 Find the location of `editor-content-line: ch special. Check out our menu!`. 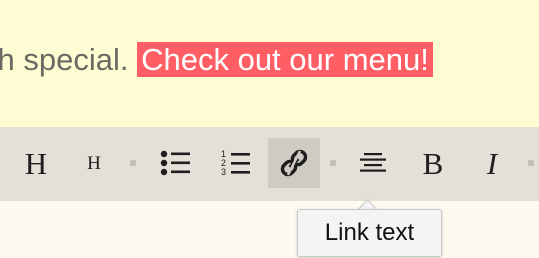

editor-content-line: ch special. Check out our menu! is located at coordinates (216, 60).